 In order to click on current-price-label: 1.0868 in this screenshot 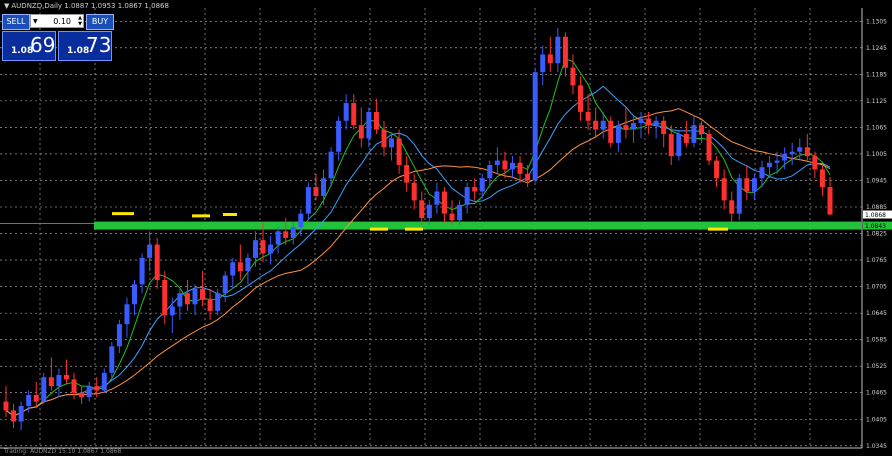, I will do `click(875, 215)`.